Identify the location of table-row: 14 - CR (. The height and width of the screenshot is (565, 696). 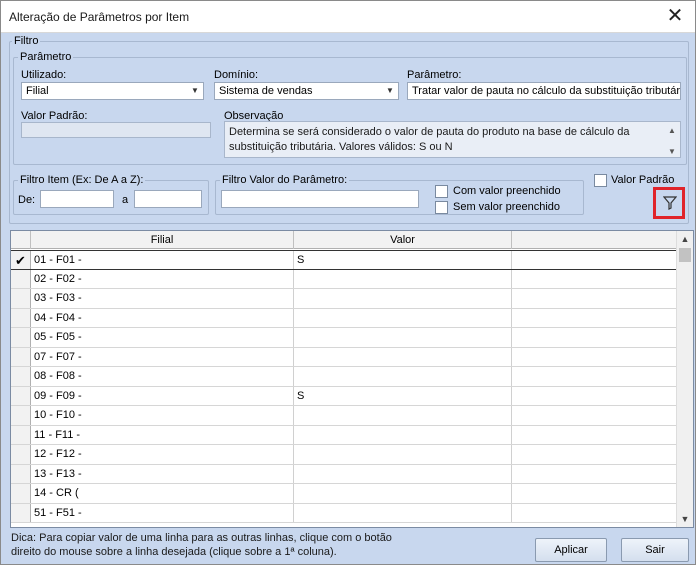
(344, 494).